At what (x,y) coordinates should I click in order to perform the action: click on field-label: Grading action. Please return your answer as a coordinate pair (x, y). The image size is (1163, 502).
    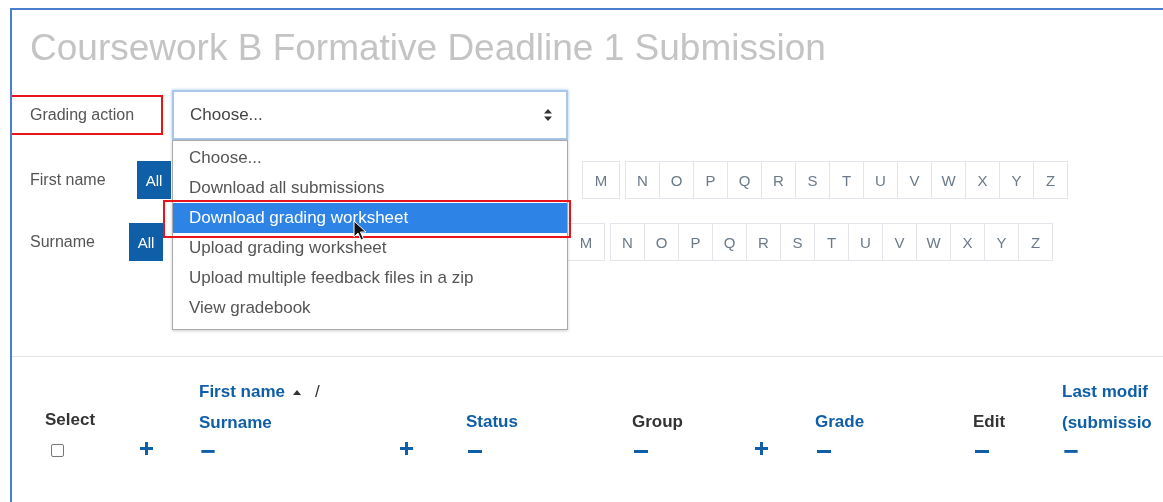
    Looking at the image, I should click on (83, 115).